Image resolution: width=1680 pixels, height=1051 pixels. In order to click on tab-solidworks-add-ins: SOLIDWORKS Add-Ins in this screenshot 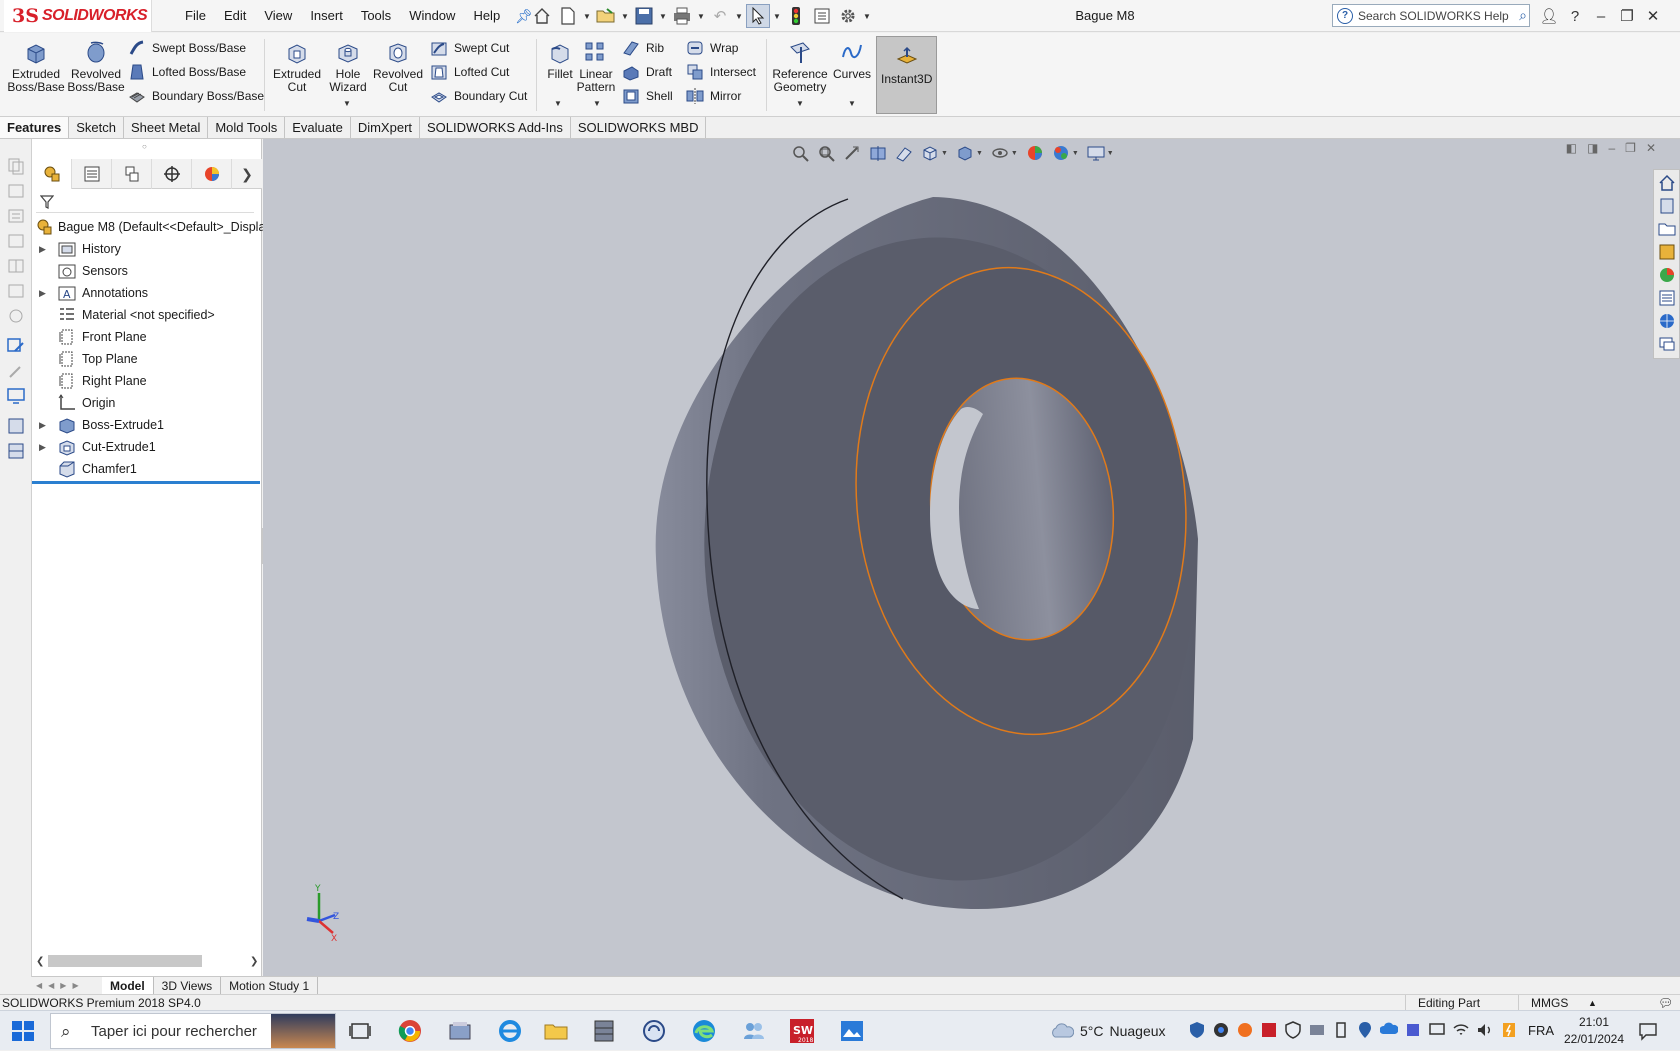, I will do `click(495, 127)`.